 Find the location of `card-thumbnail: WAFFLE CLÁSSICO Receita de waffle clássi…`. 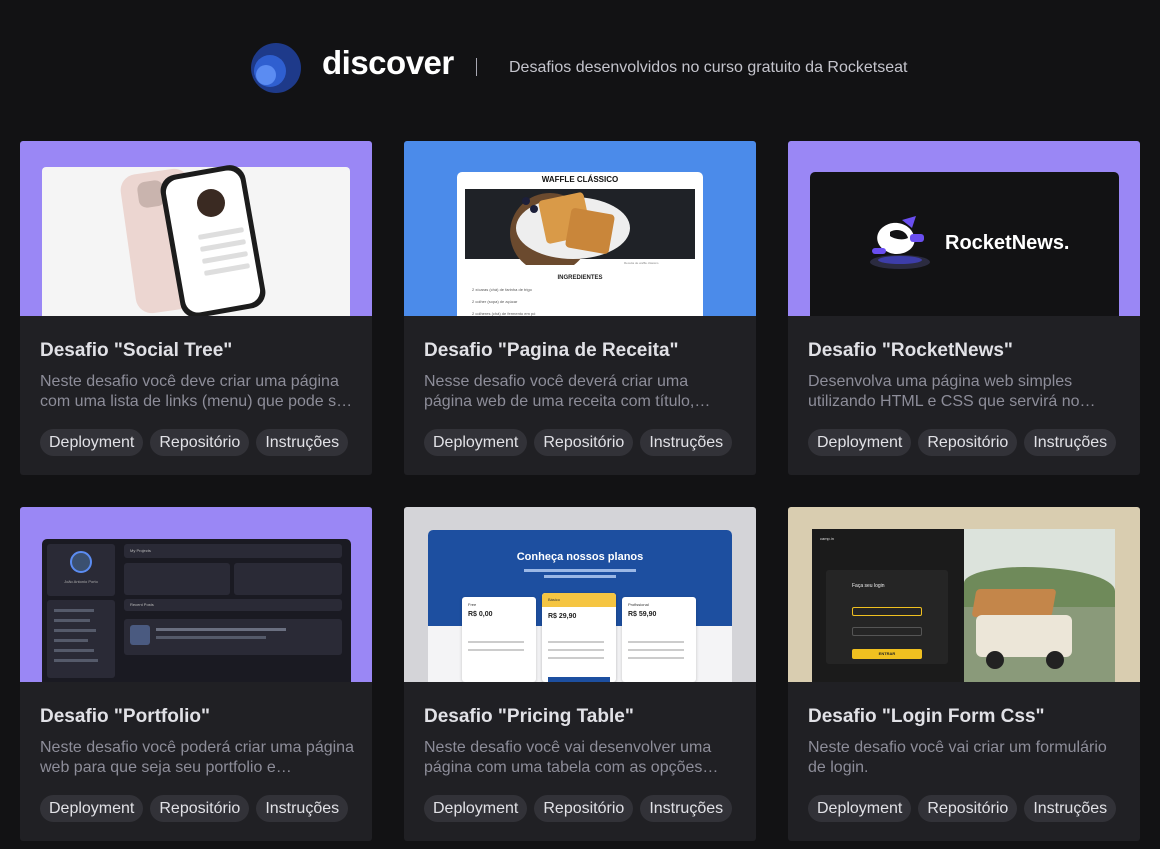

card-thumbnail: WAFFLE CLÁSSICO Receita de waffle clássi… is located at coordinates (580, 228).